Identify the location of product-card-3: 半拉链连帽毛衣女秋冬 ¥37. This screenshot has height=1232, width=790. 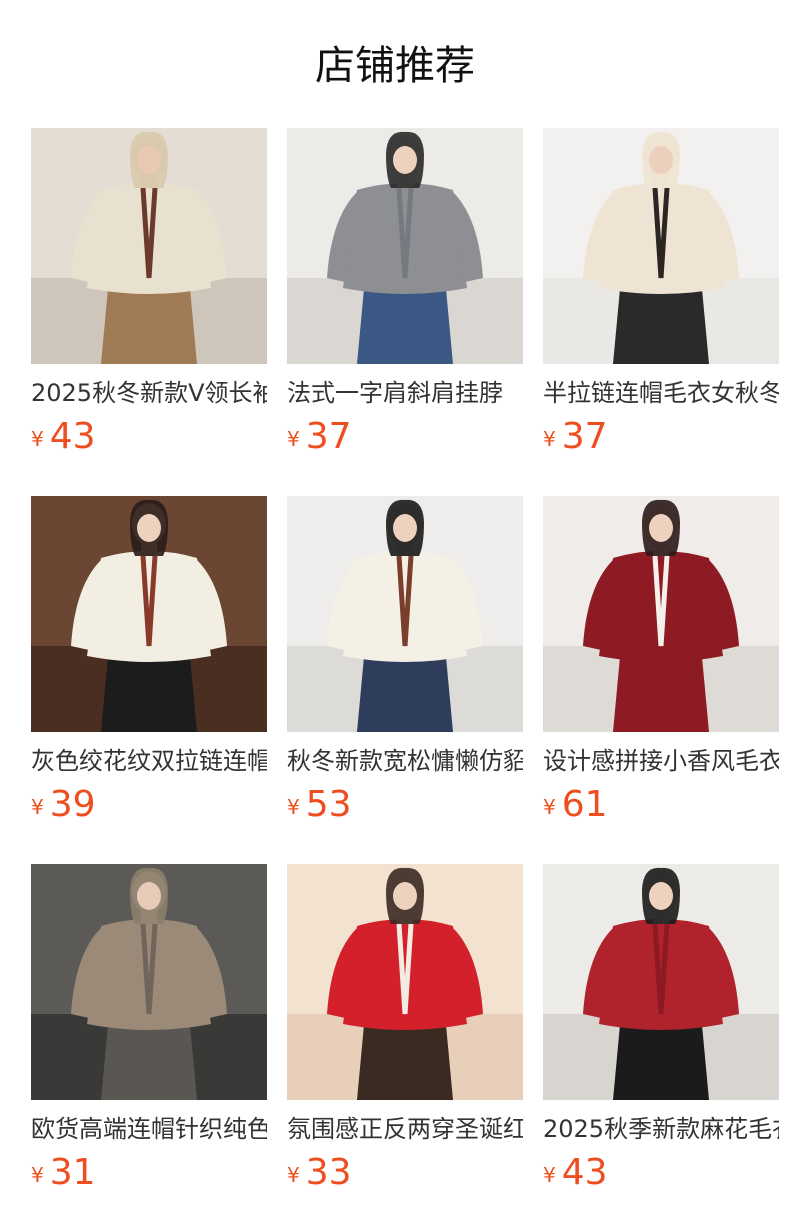
(661, 312).